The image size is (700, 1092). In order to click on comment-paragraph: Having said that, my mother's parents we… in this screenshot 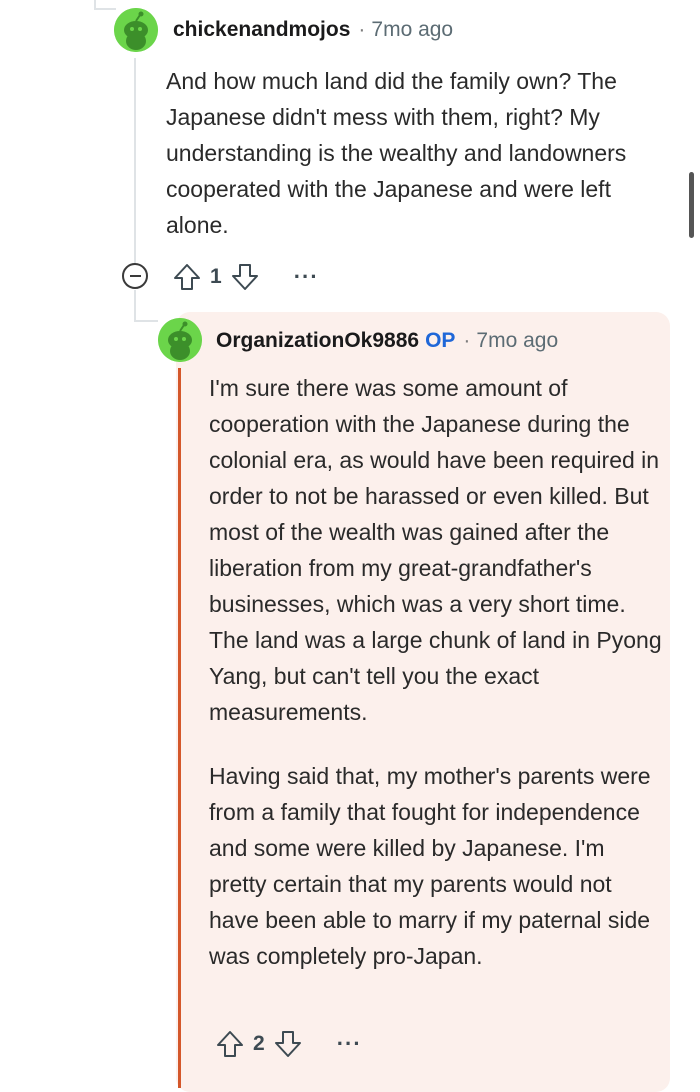, I will do `click(430, 866)`.